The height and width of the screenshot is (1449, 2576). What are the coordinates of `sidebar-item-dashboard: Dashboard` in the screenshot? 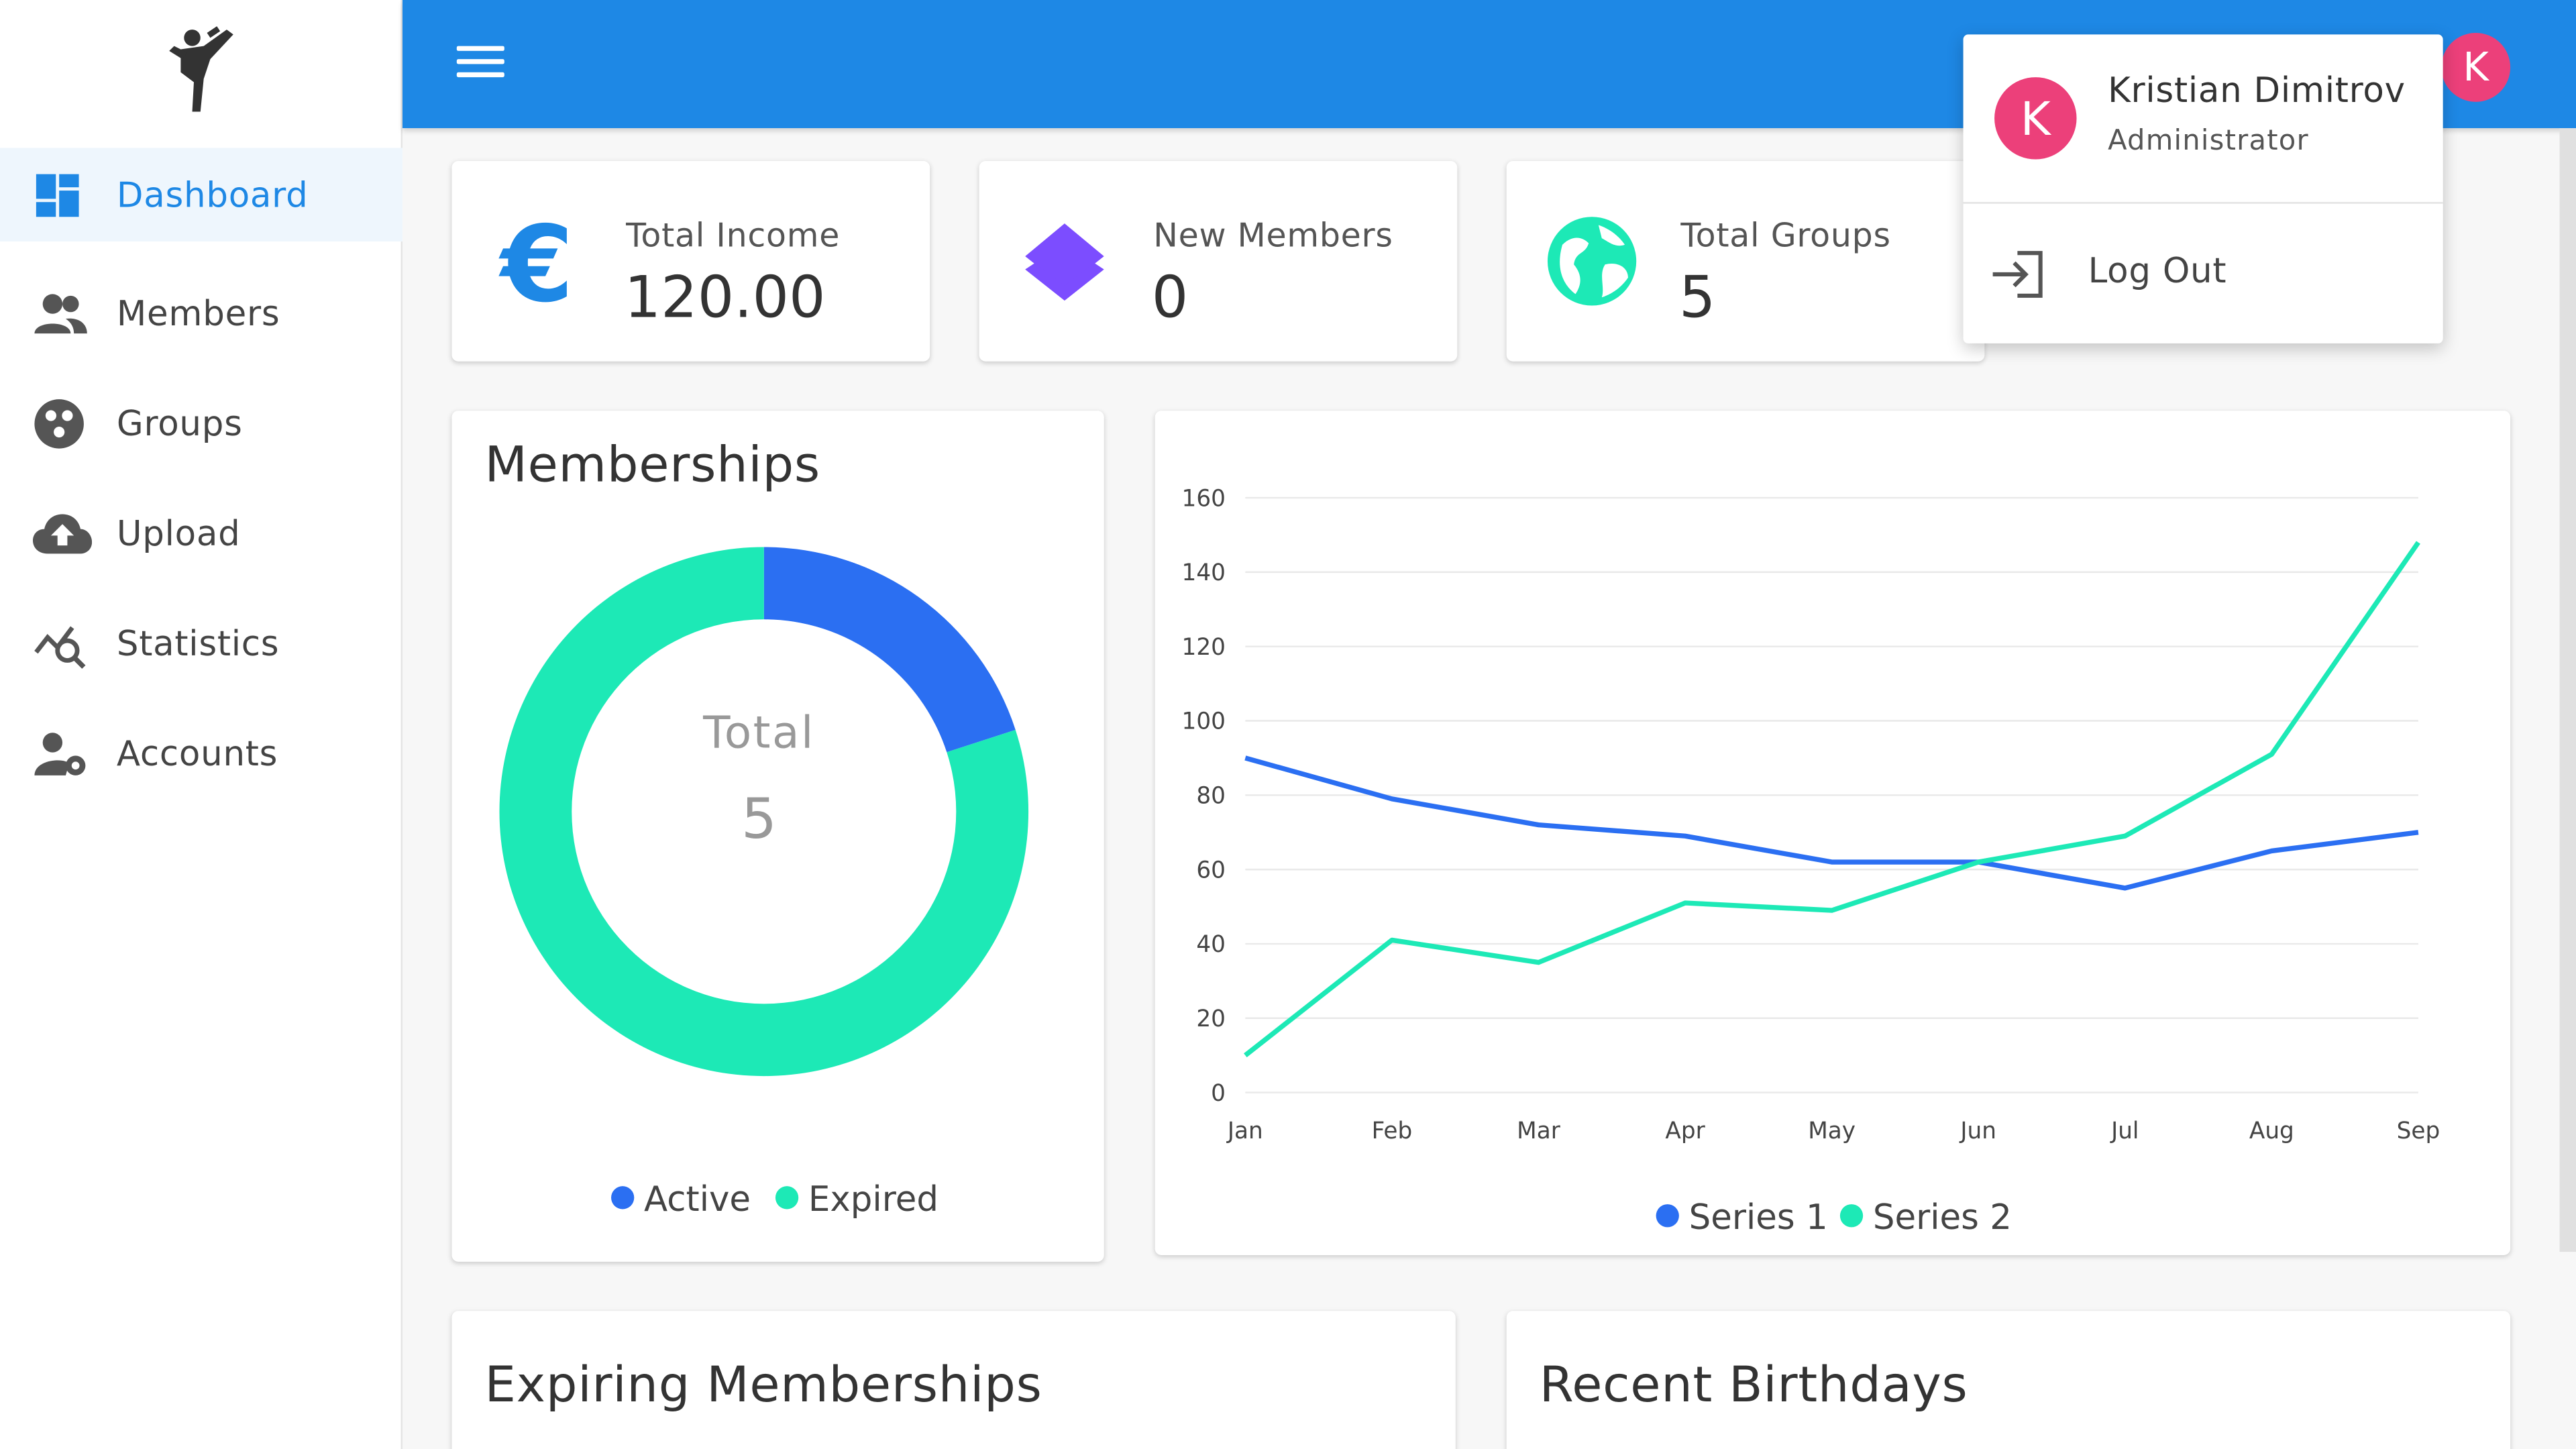 It's located at (201, 195).